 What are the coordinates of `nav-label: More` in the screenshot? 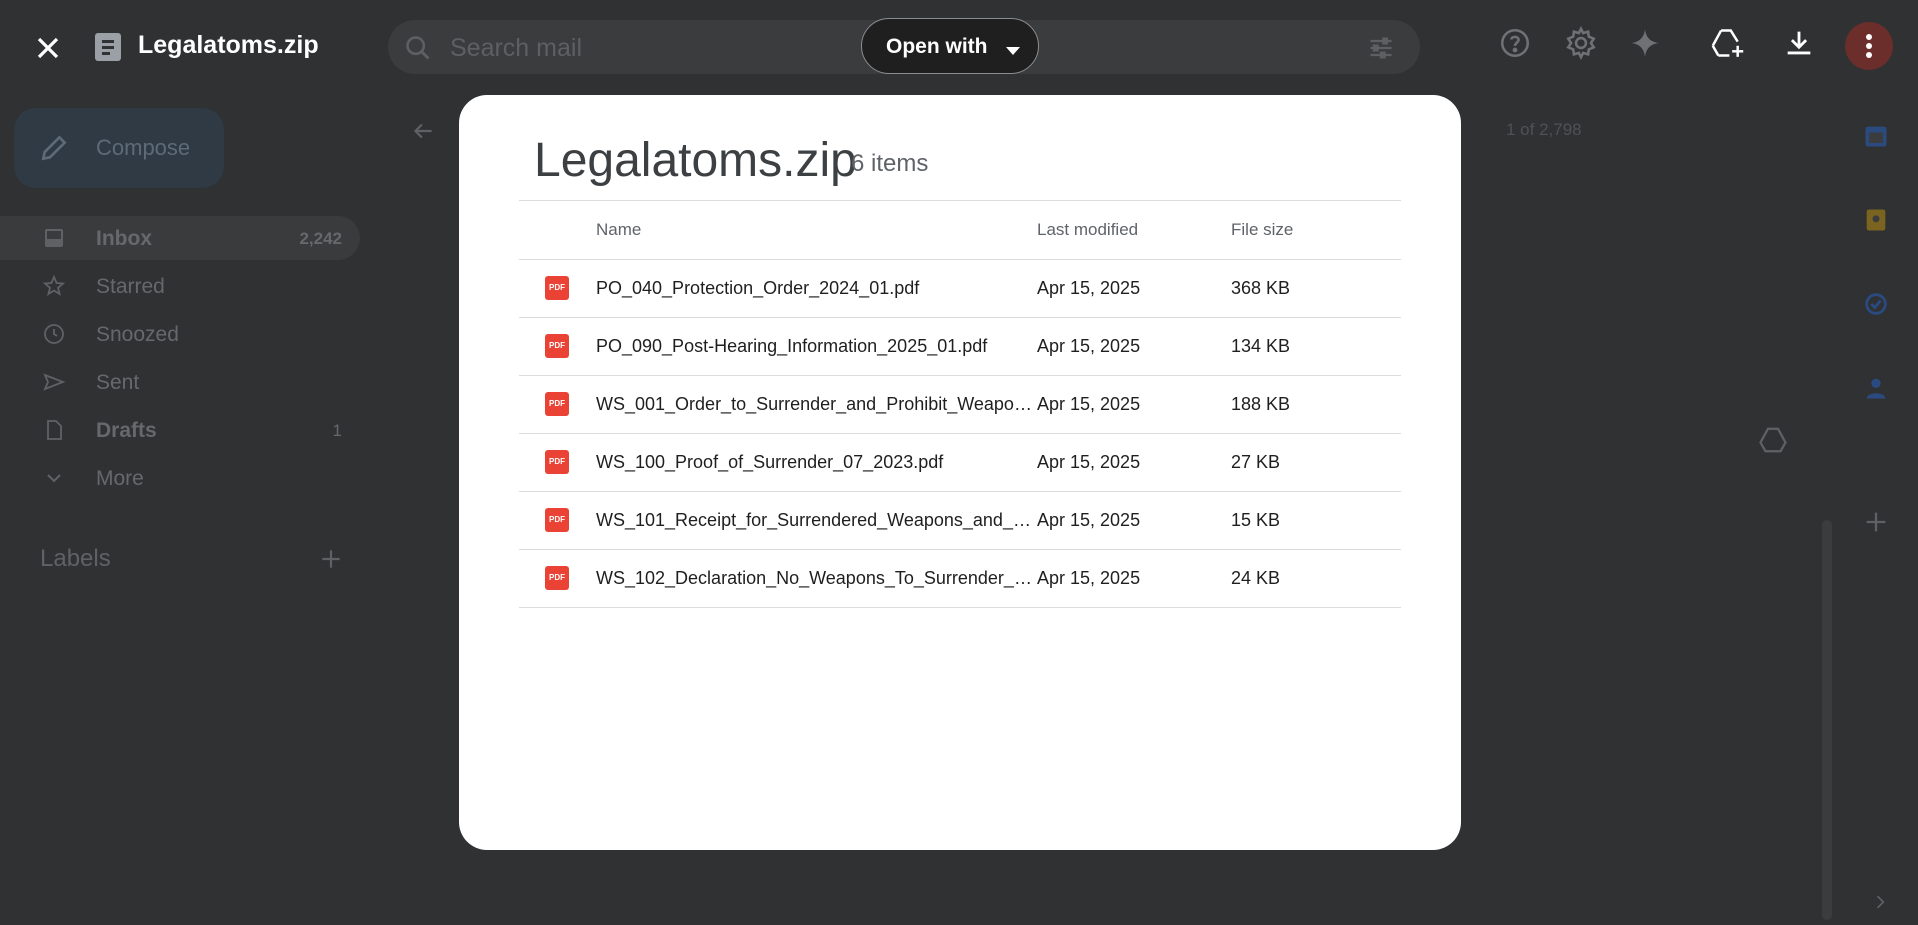 It's located at (120, 478).